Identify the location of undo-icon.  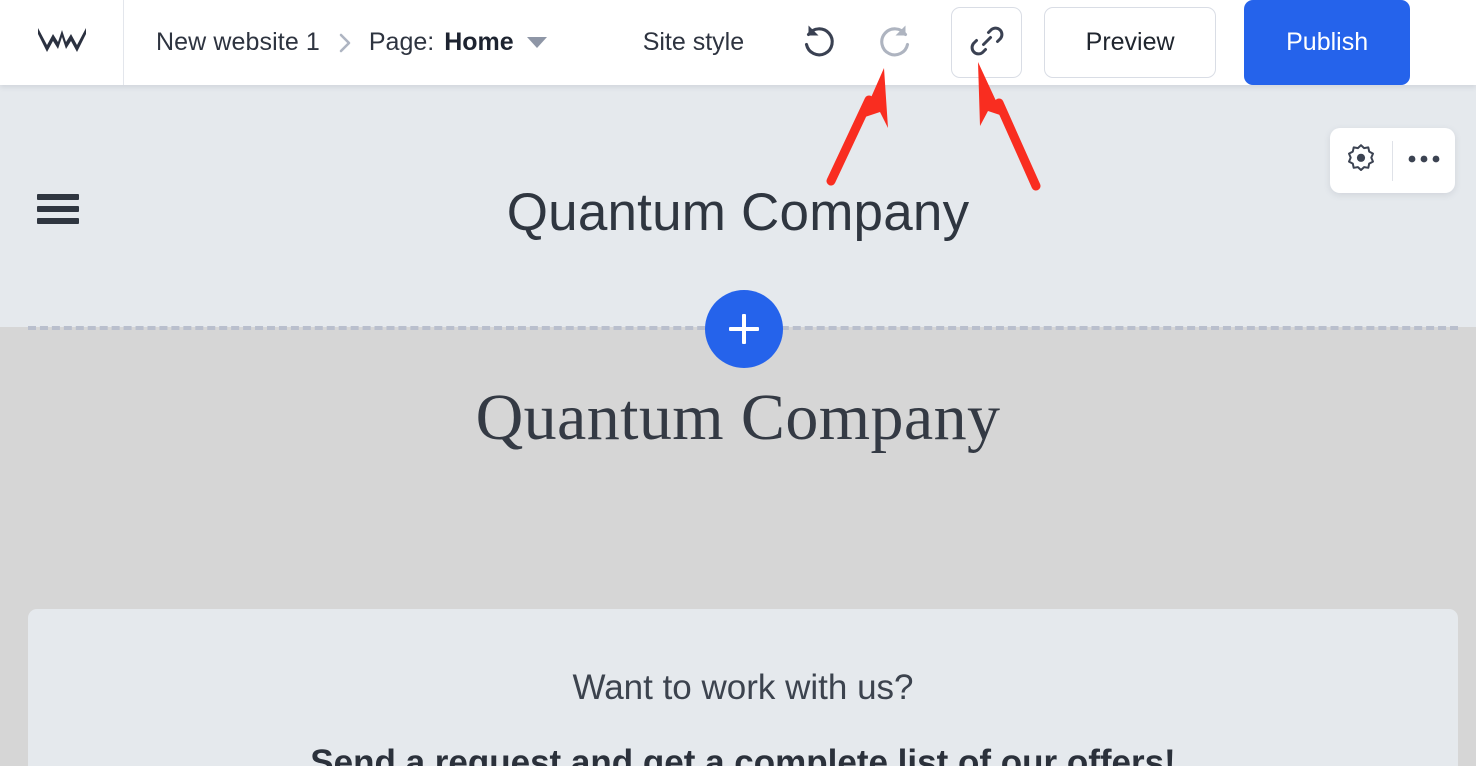
(819, 42).